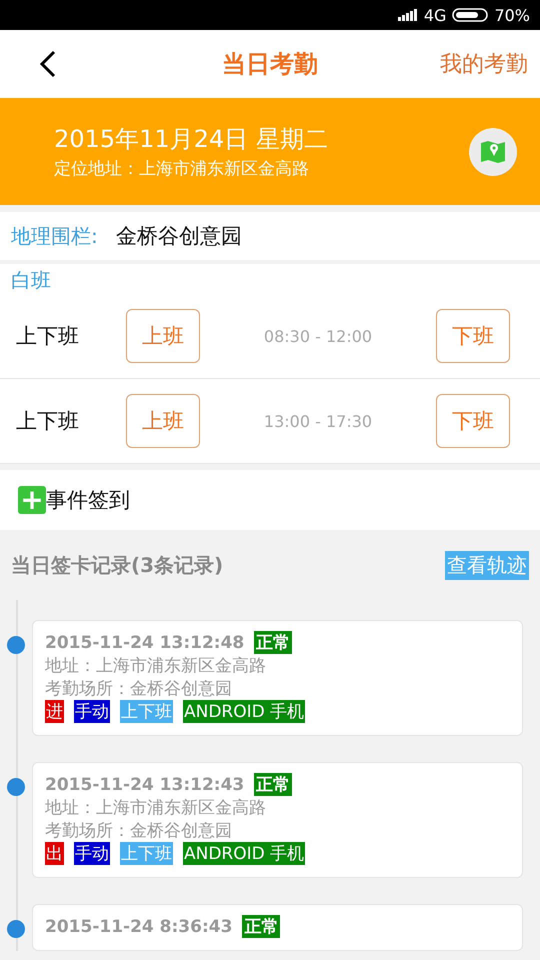 The width and height of the screenshot is (540, 960). I want to click on event-checkin-row: +事件签到, so click(270, 500).